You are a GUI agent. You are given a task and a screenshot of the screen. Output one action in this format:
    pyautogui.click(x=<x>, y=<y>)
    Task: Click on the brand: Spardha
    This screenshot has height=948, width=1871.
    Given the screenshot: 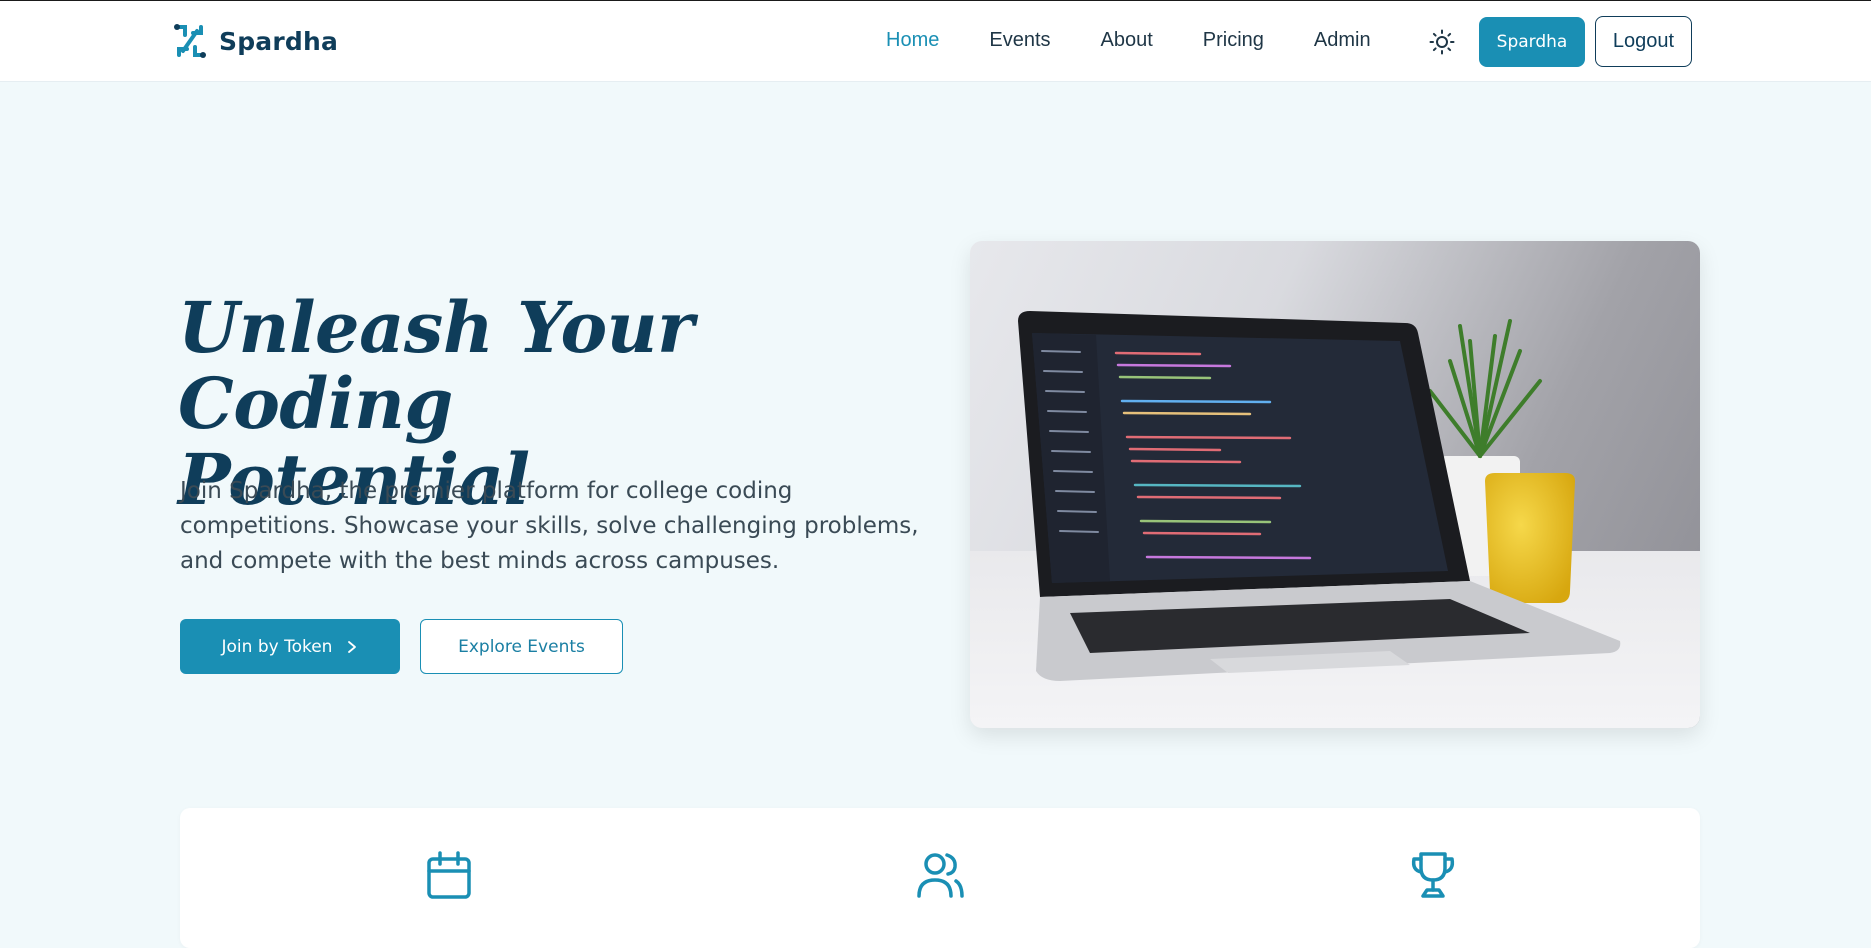 What is the action you would take?
    pyautogui.click(x=254, y=41)
    